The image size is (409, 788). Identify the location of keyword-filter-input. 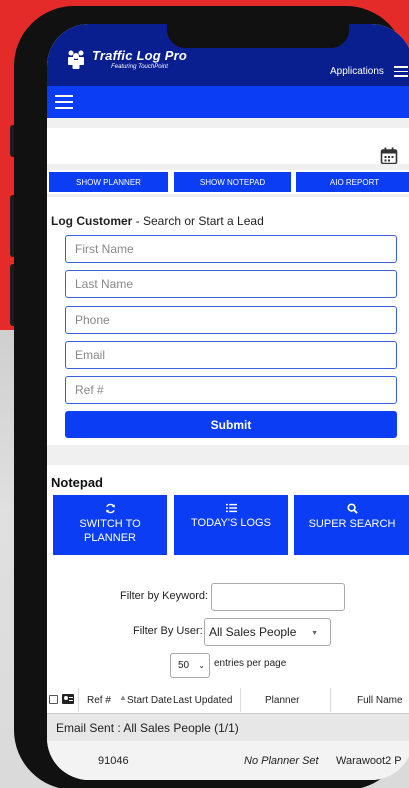
(278, 597).